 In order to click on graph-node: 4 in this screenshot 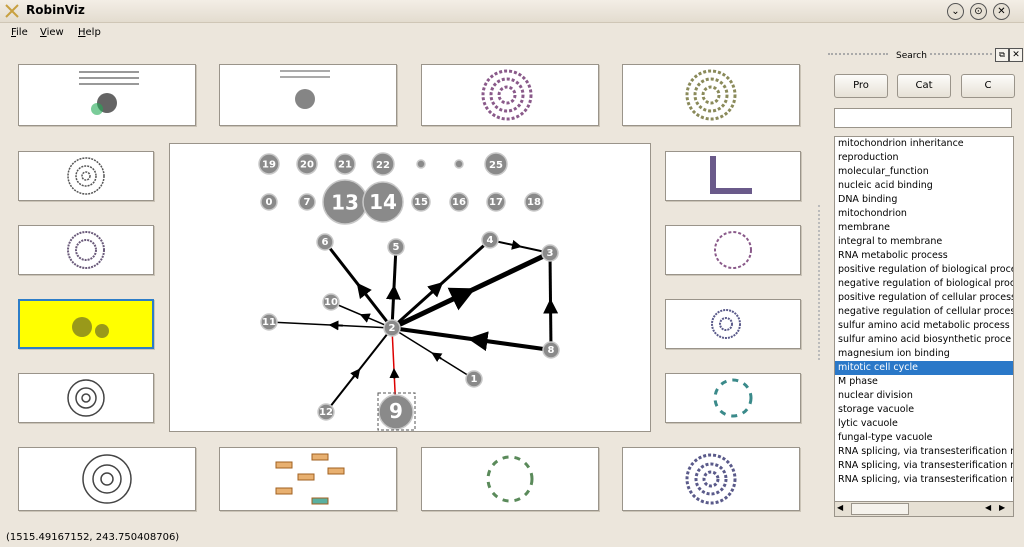, I will do `click(490, 240)`.